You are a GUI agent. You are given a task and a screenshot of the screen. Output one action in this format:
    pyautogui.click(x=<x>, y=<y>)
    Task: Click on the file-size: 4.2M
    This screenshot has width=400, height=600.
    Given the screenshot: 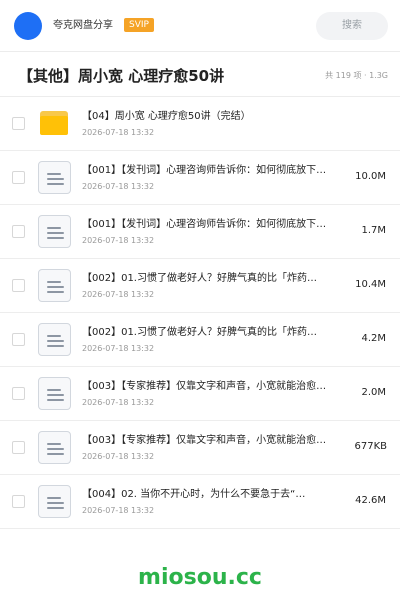 What is the action you would take?
    pyautogui.click(x=373, y=338)
    